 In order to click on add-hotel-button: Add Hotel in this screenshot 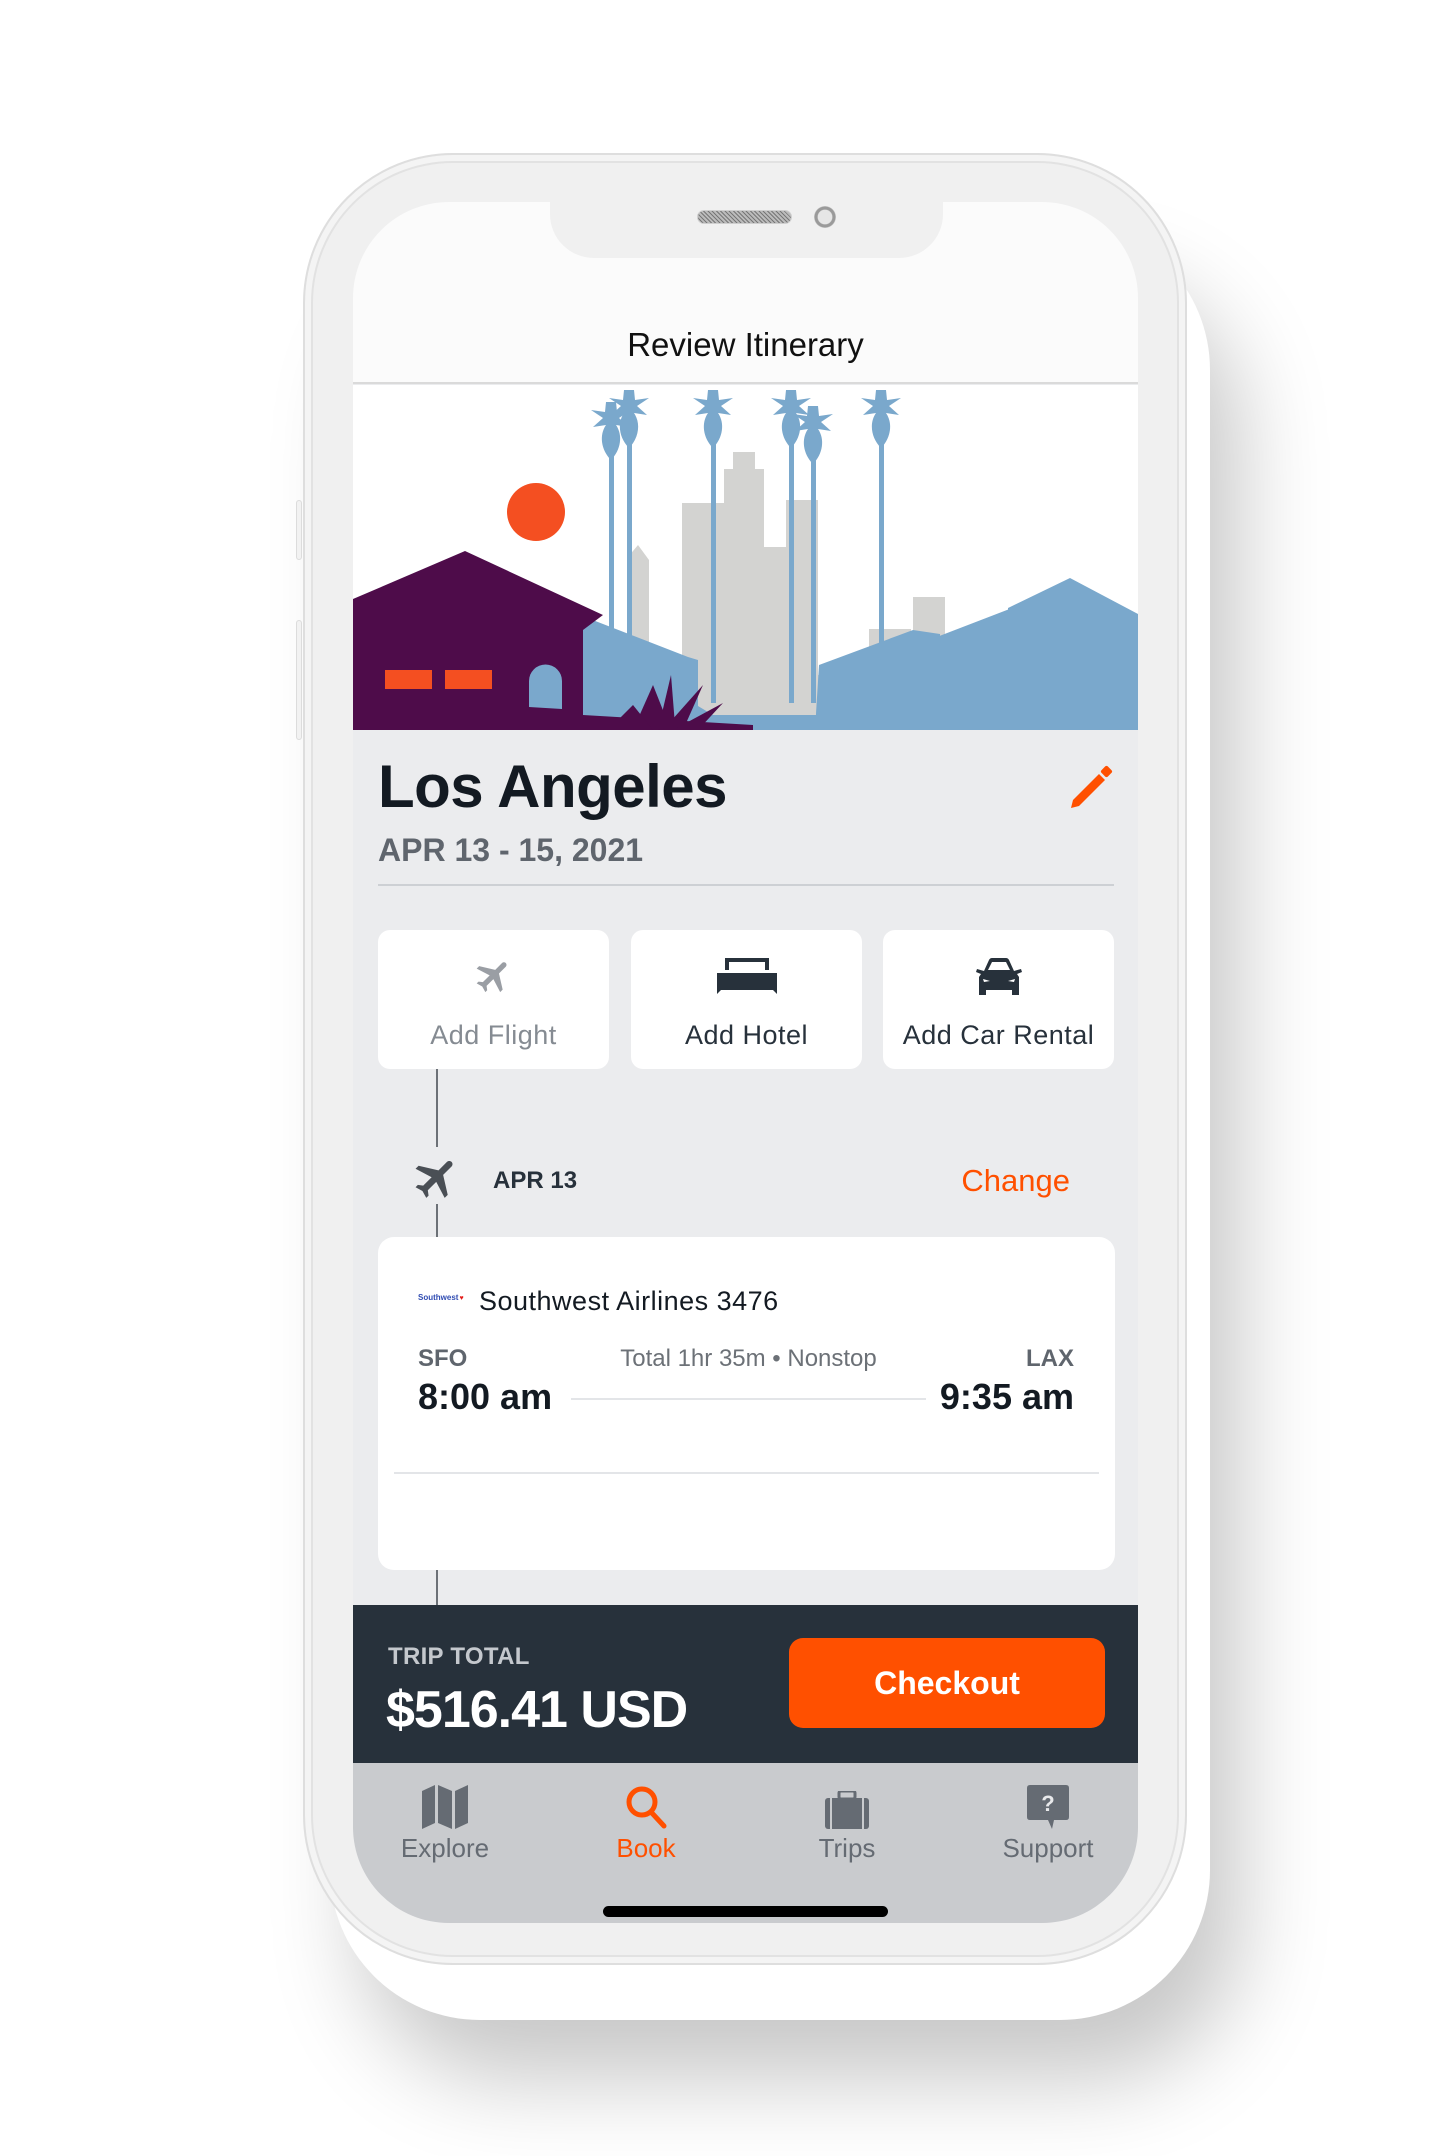, I will do `click(746, 999)`.